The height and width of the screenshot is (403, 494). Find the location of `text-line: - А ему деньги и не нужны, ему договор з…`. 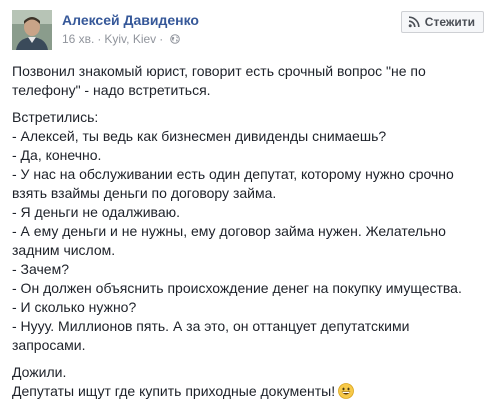

text-line: - А ему деньги и не нужны, ему договор з… is located at coordinates (229, 231).